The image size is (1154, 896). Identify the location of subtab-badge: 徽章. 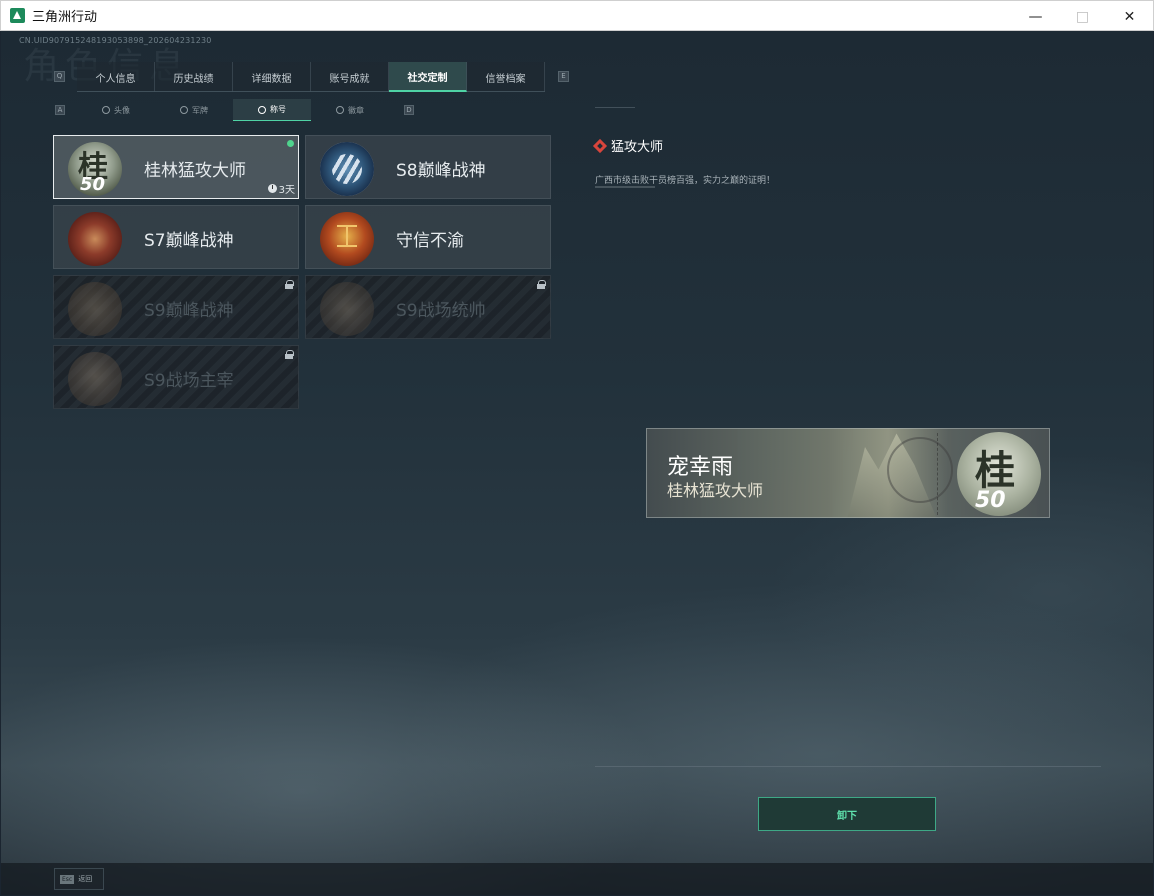
(350, 110).